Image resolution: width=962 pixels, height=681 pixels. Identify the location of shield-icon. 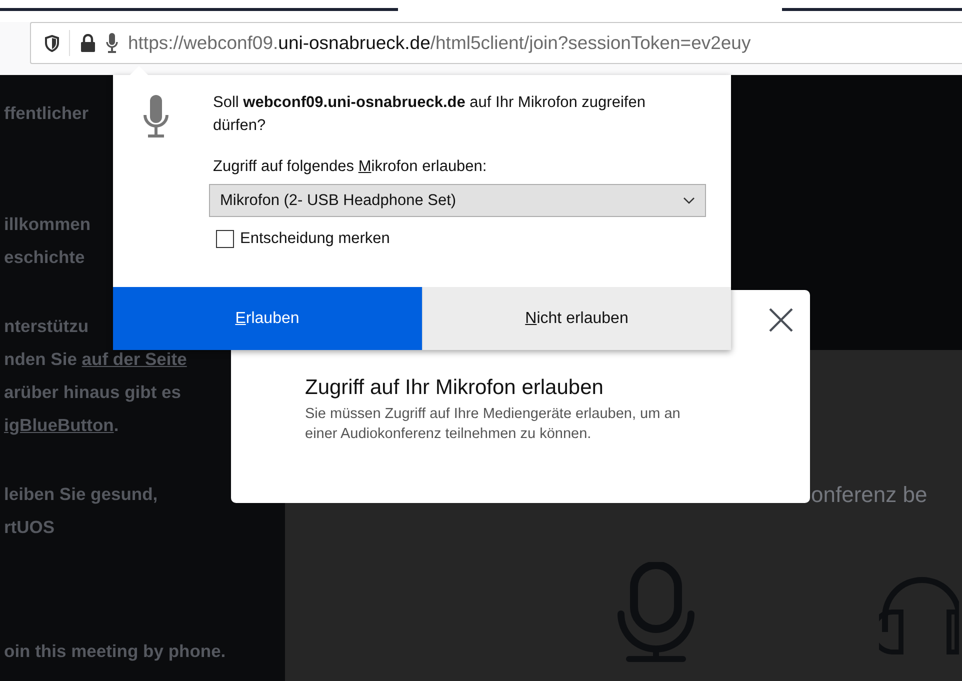
(52, 43).